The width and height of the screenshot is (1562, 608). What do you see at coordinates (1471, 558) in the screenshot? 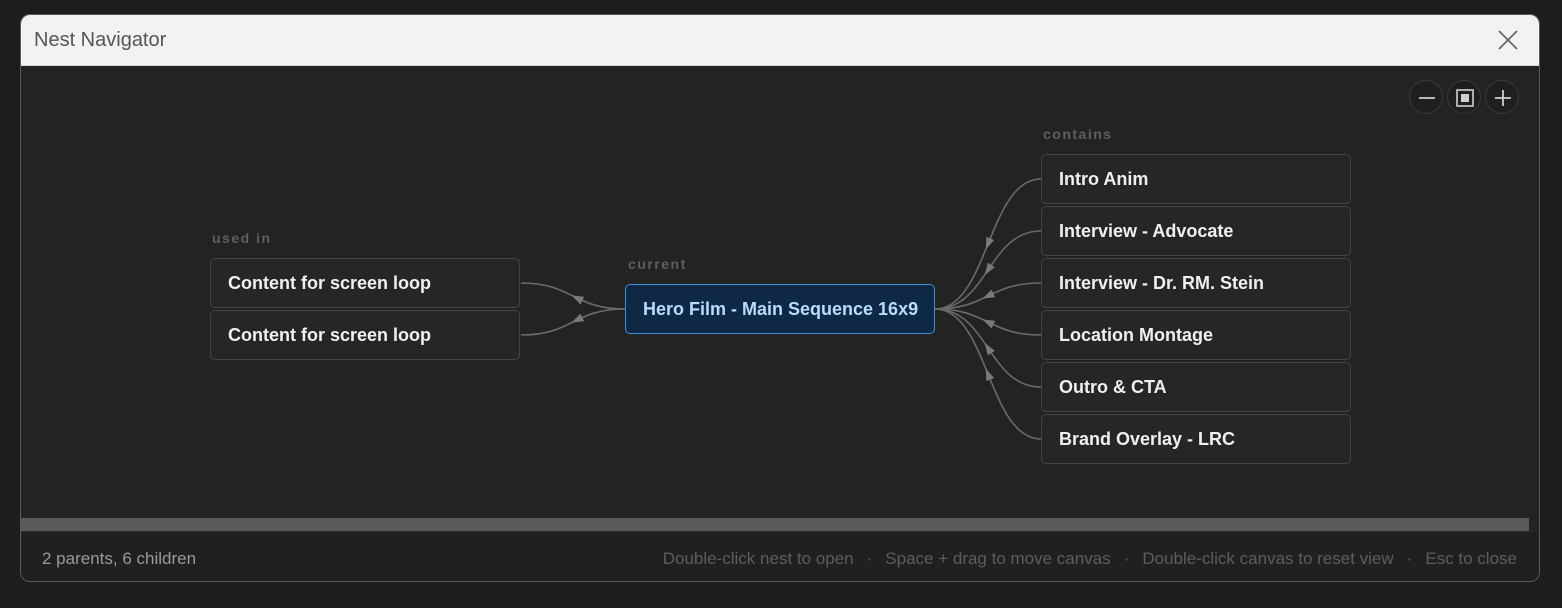
I see `hint-close: Esc to close` at bounding box center [1471, 558].